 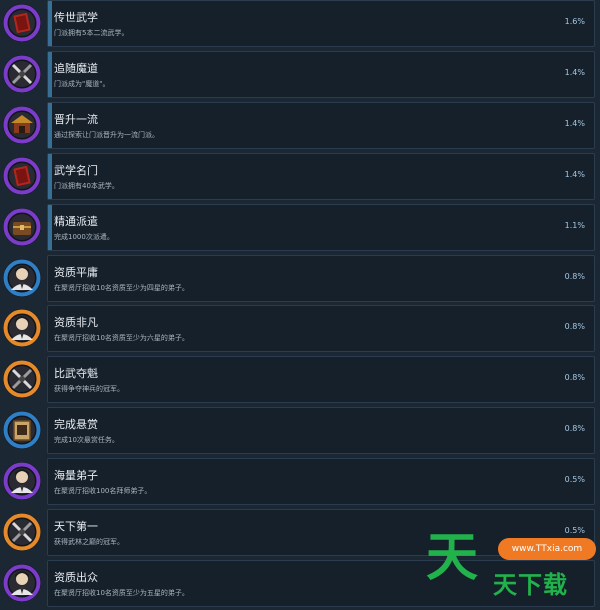 I want to click on achievement-card: 传世武学门派拥有5本二流武学。 1.6%, so click(x=321, y=23).